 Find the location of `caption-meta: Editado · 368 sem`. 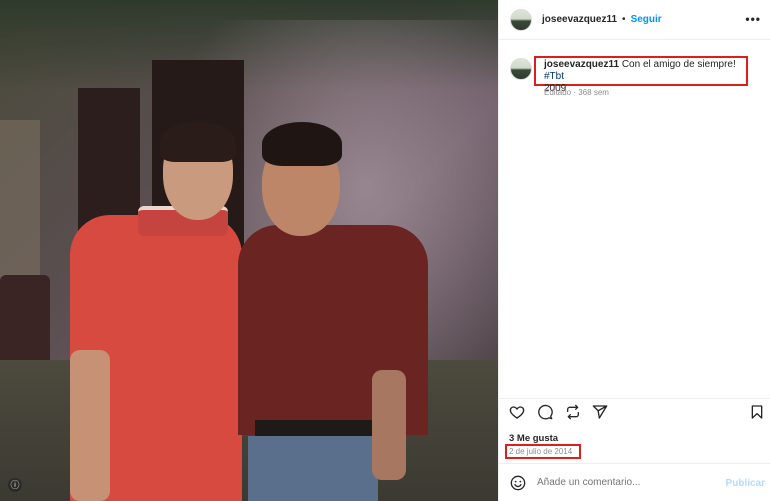

caption-meta: Editado · 368 sem is located at coordinates (576, 92).